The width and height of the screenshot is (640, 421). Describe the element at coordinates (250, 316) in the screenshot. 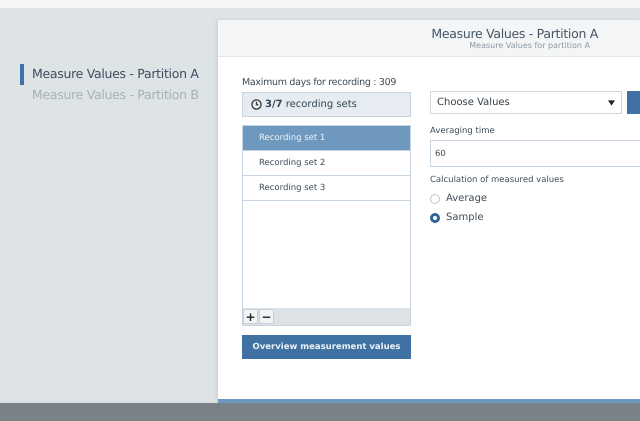

I see `list-toolbar-button: +` at that location.